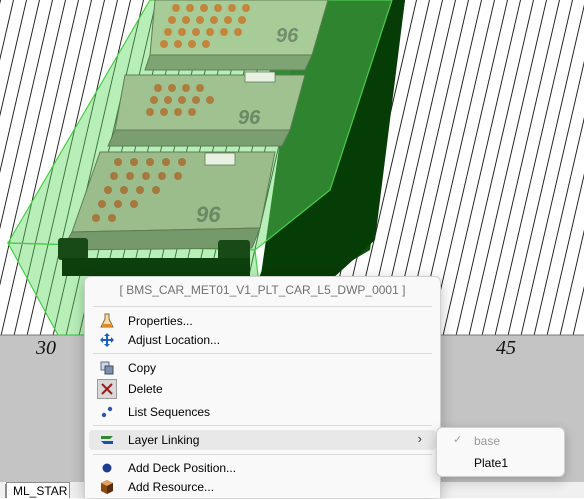  I want to click on chevron-right-icon: ›, so click(419, 438).